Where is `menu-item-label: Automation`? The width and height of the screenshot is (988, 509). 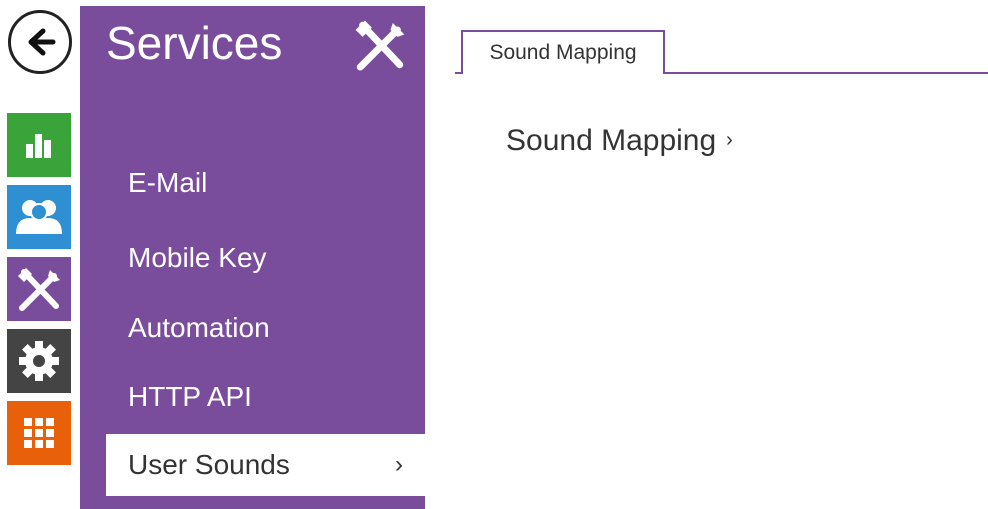 menu-item-label: Automation is located at coordinates (199, 327).